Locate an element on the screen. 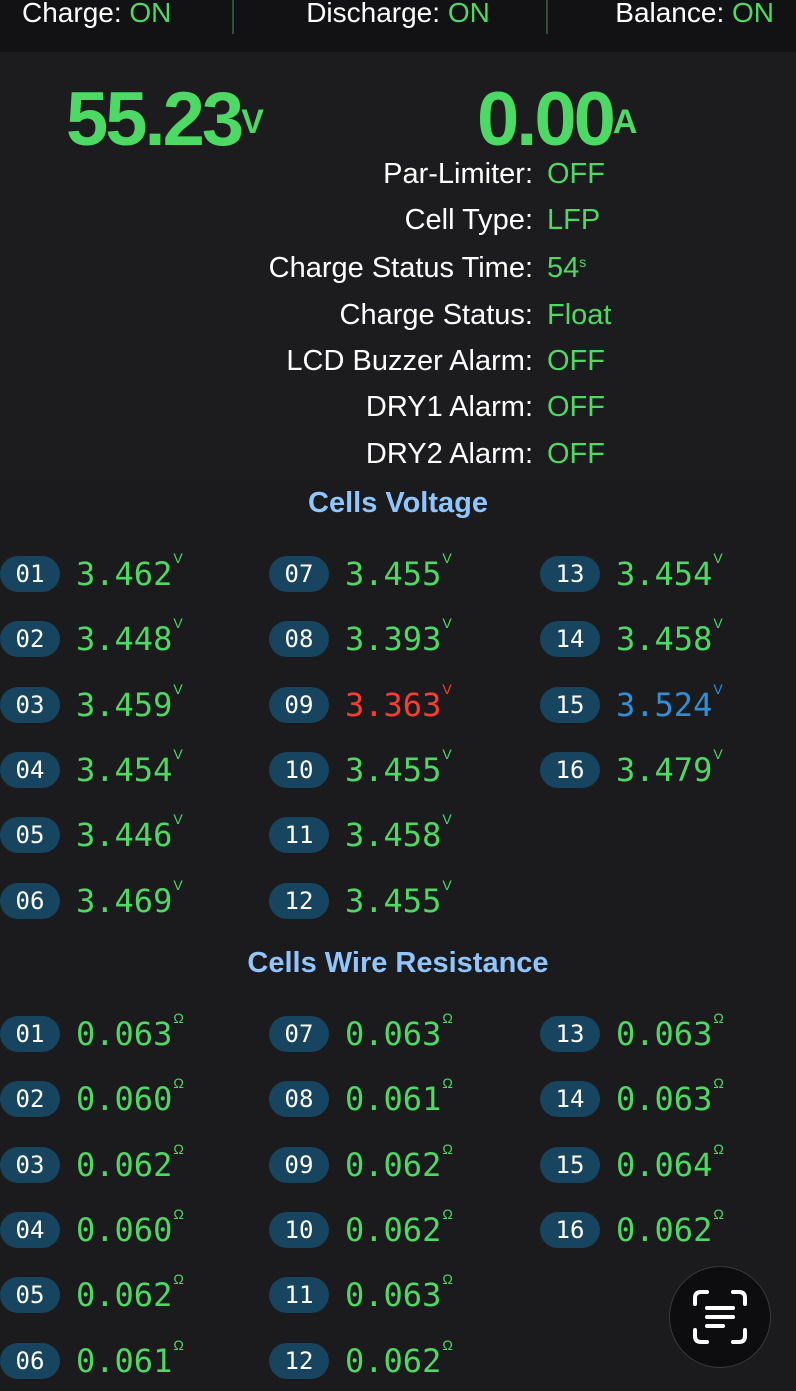  cell-value: 0.064Ω is located at coordinates (670, 1162).